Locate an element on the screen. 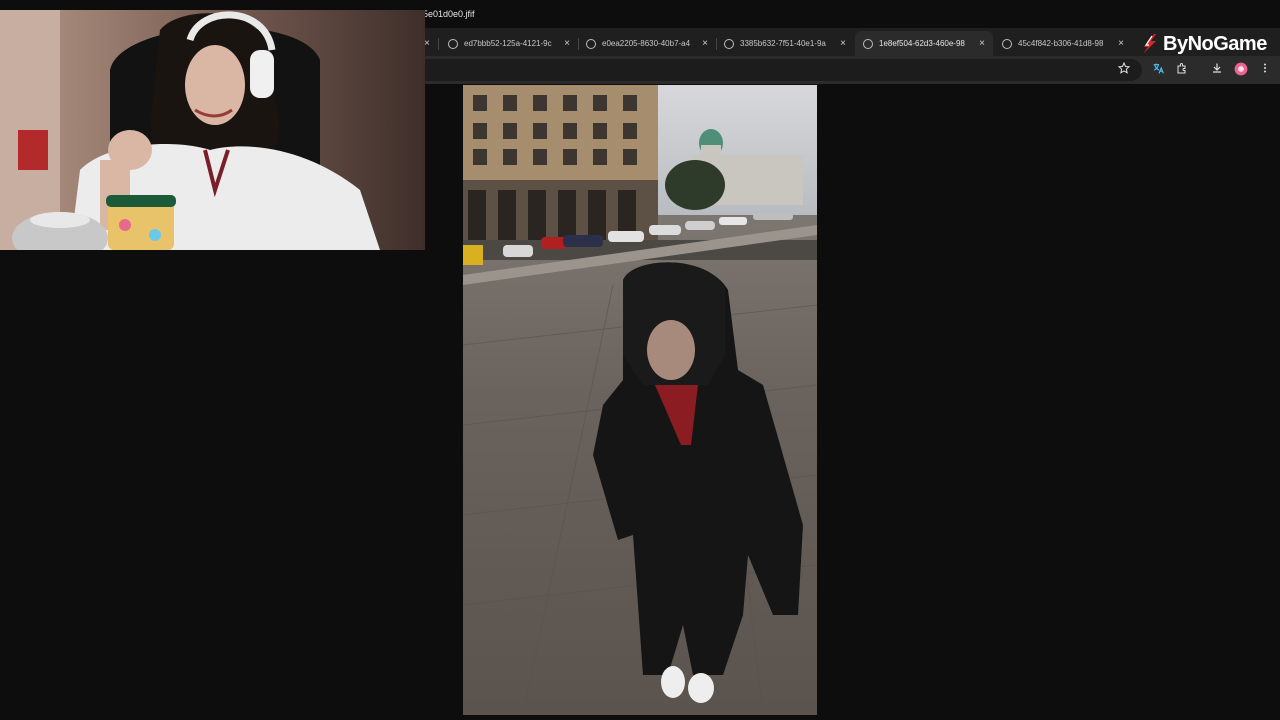 The height and width of the screenshot is (720, 1280). url-text: 5e01d0e0.jfif is located at coordinates (449, 14).